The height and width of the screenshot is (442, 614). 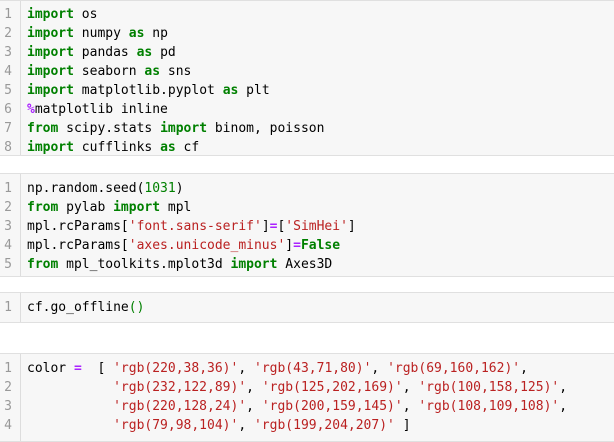 I want to click on code-token: 'rgb(125,202,169)', so click(x=332, y=387).